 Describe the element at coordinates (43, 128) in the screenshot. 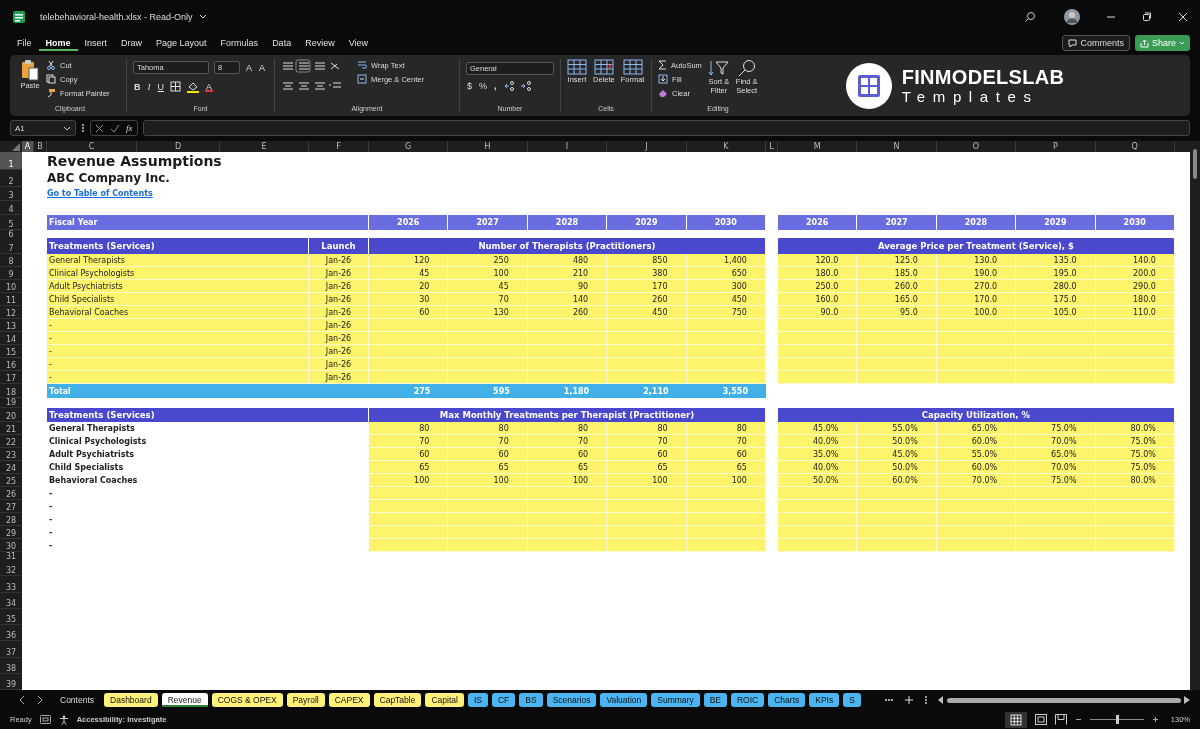

I see `name-box: A1` at that location.